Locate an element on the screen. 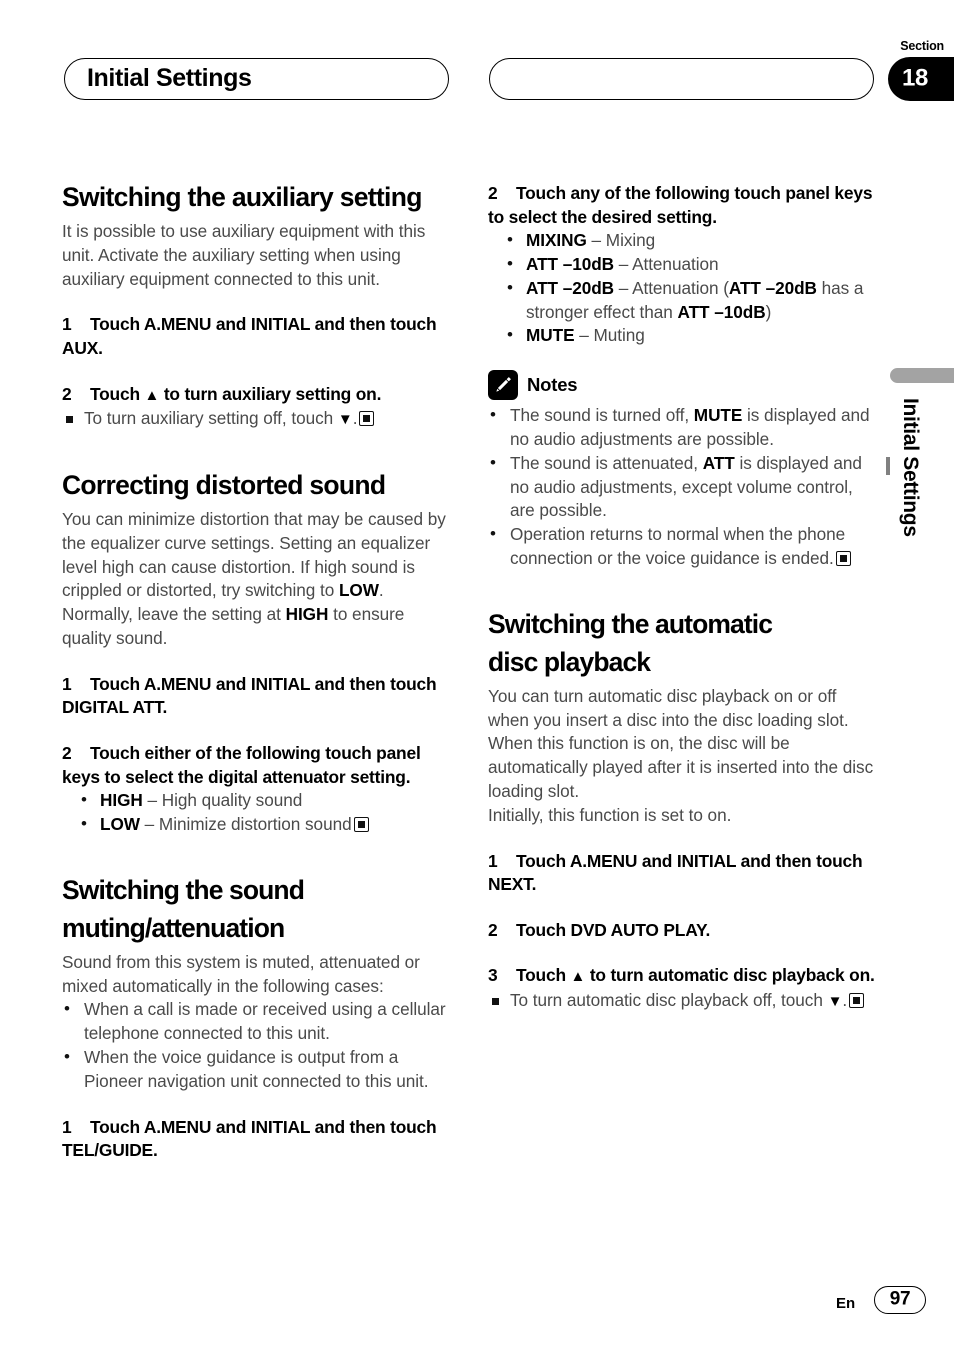 This screenshot has width=954, height=1352. disc-substep-suffix: . is located at coordinates (845, 999).